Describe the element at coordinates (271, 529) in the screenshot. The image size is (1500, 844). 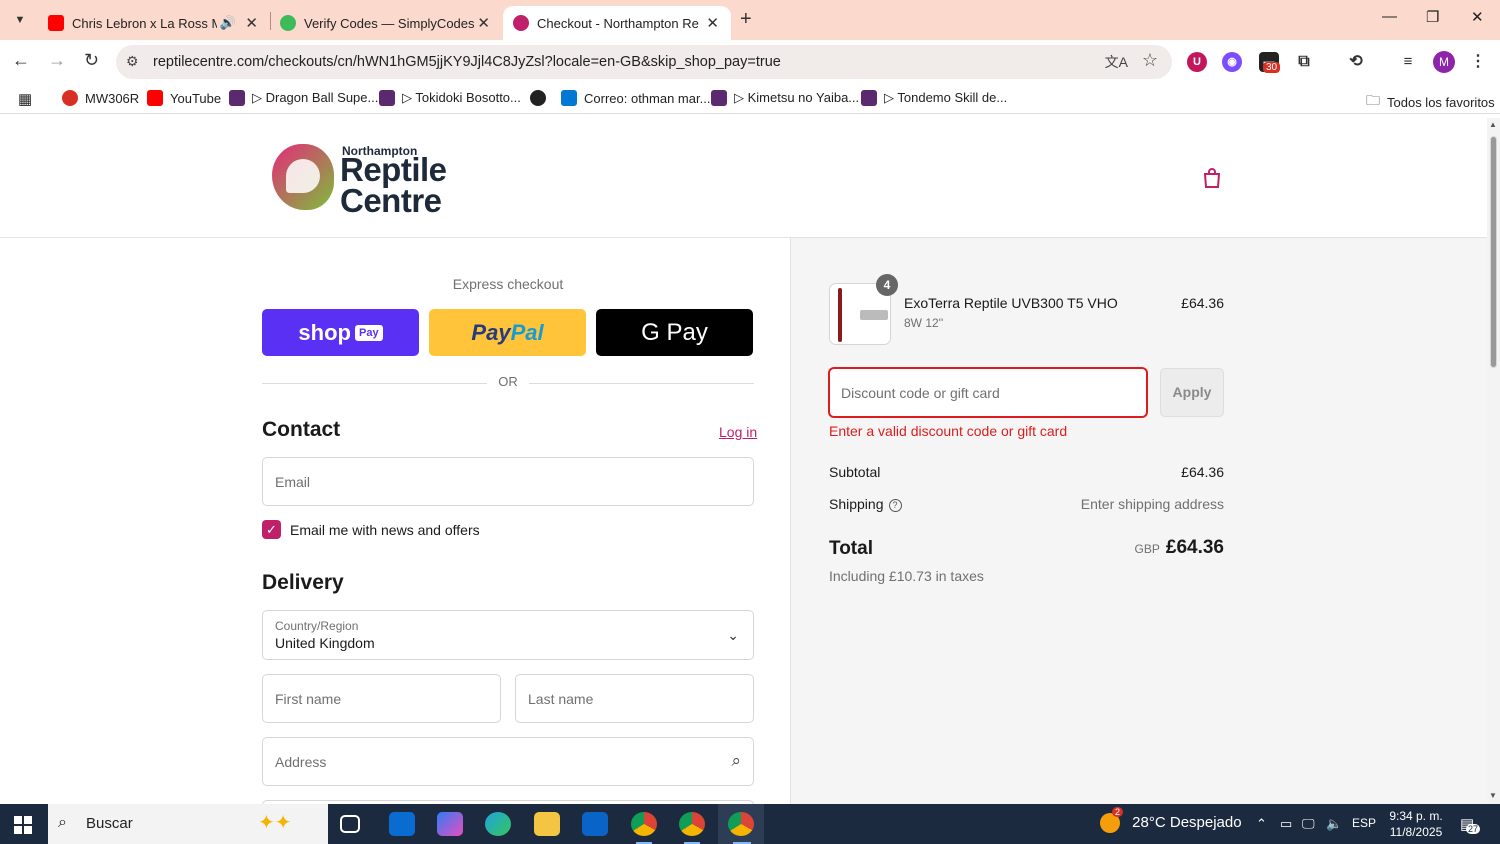
I see `newsletter-checkbox: ✓` at that location.